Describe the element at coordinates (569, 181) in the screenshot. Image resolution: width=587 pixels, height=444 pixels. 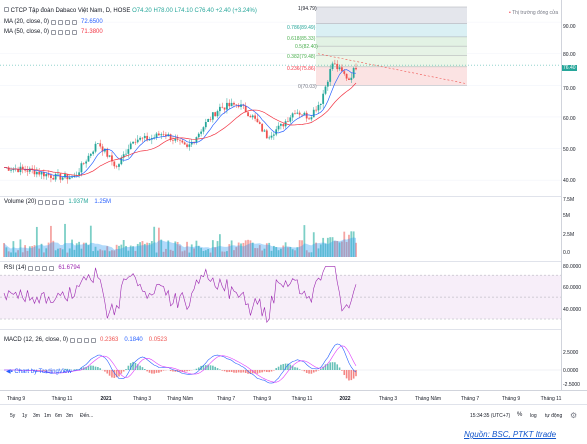
I see `price-tick: 40.00` at that location.